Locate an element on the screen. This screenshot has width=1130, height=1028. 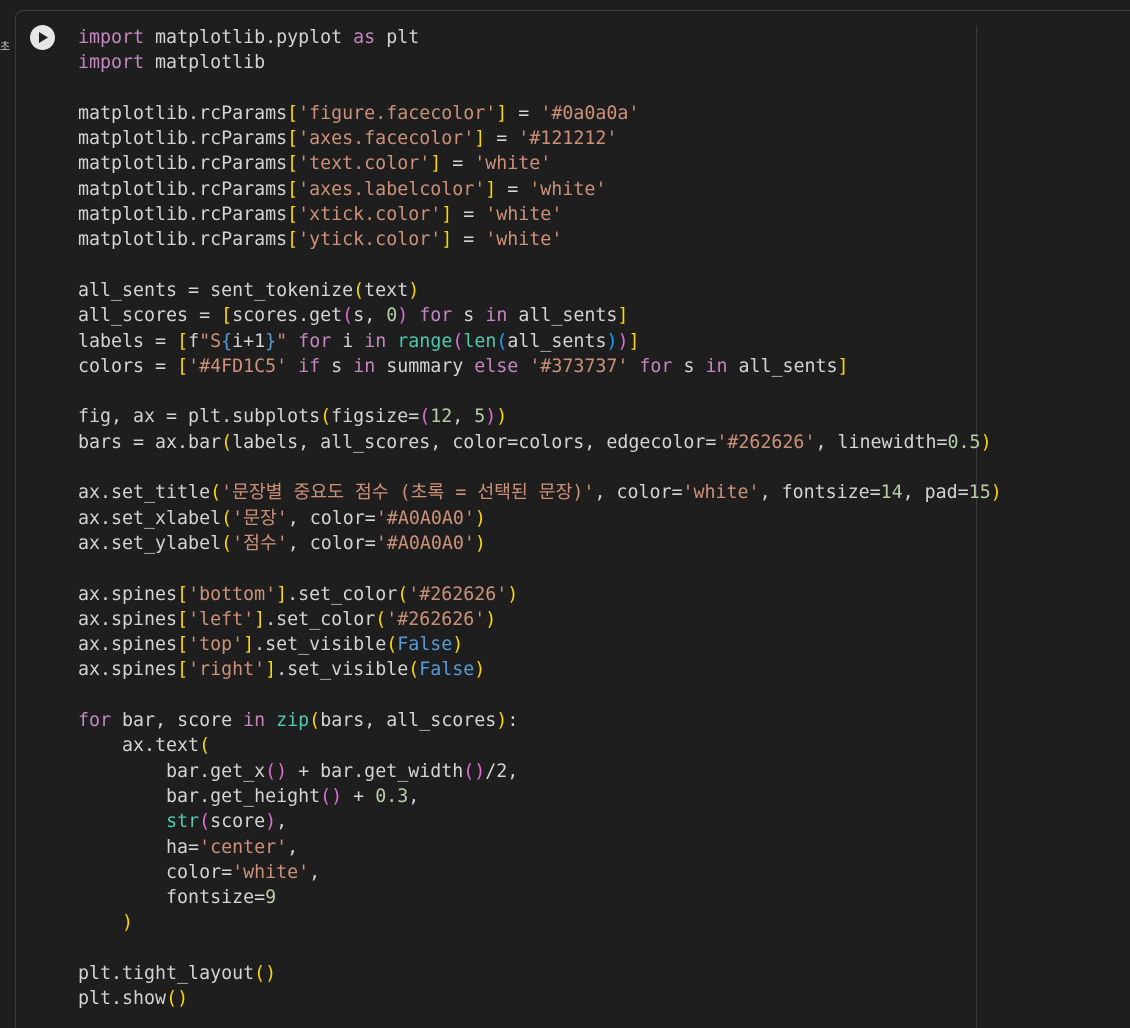
code-line: import matplotlib.pyplot as plt is located at coordinates (540, 37).